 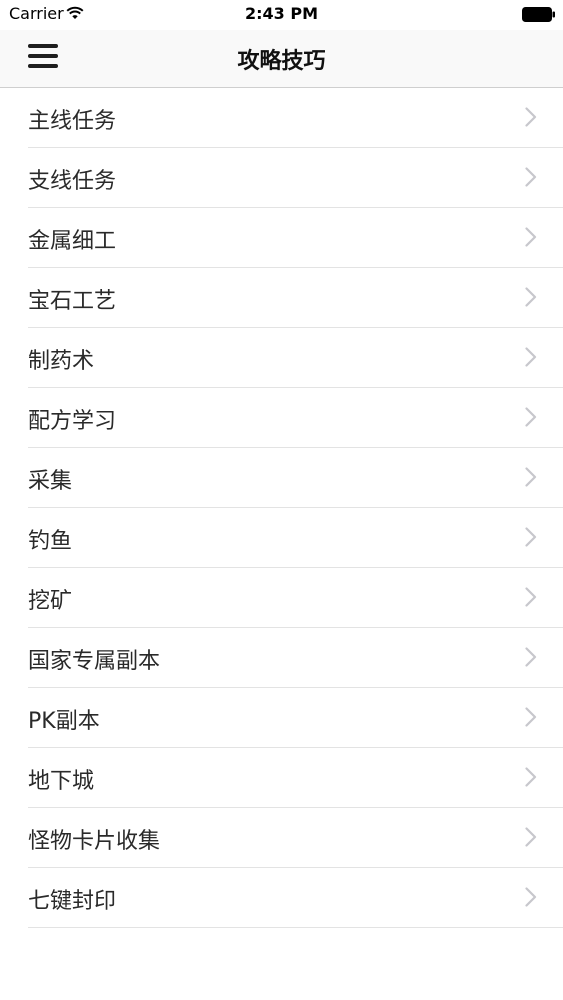 I want to click on list-item: 地下城, so click(x=295, y=778).